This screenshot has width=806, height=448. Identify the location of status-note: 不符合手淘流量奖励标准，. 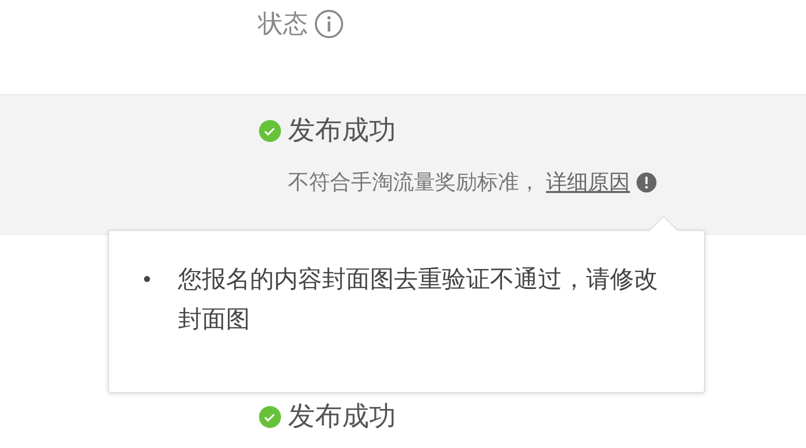
(414, 182).